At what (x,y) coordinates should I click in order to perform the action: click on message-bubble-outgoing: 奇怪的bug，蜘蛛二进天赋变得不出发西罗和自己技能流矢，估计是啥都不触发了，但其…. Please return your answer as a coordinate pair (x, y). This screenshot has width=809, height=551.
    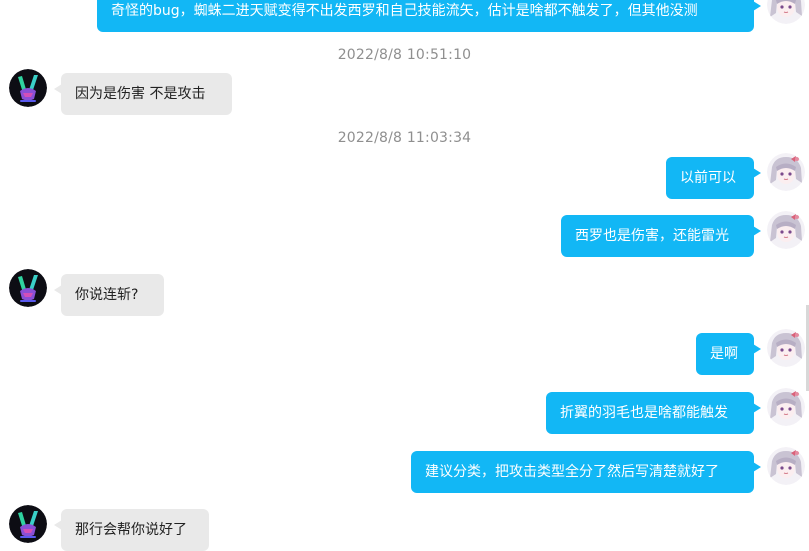
    Looking at the image, I should click on (429, 16).